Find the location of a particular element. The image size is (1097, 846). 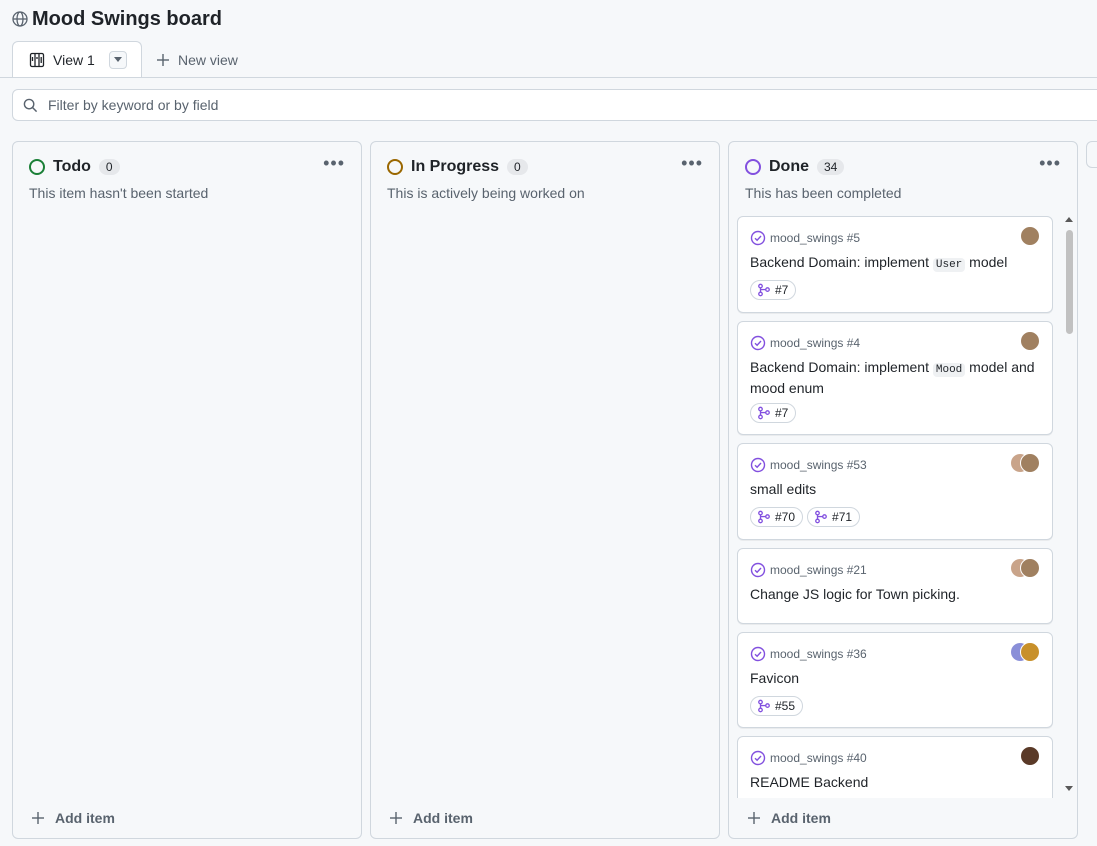

card-meta: mood_swings #36 is located at coordinates (808, 654).